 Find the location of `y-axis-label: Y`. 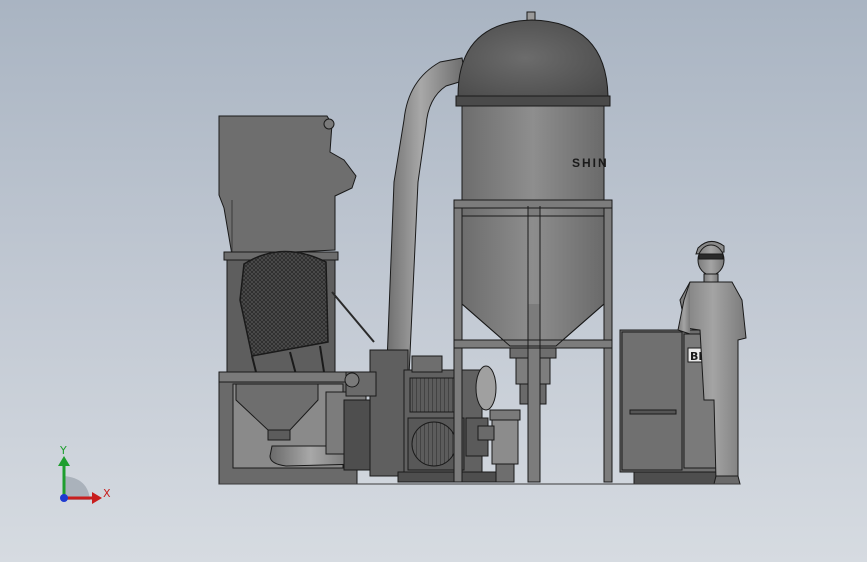

y-axis-label: Y is located at coordinates (63, 450).